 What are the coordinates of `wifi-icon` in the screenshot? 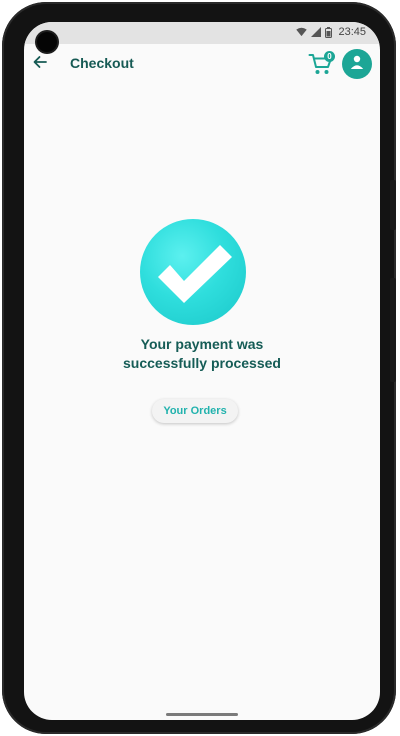 It's located at (302, 32).